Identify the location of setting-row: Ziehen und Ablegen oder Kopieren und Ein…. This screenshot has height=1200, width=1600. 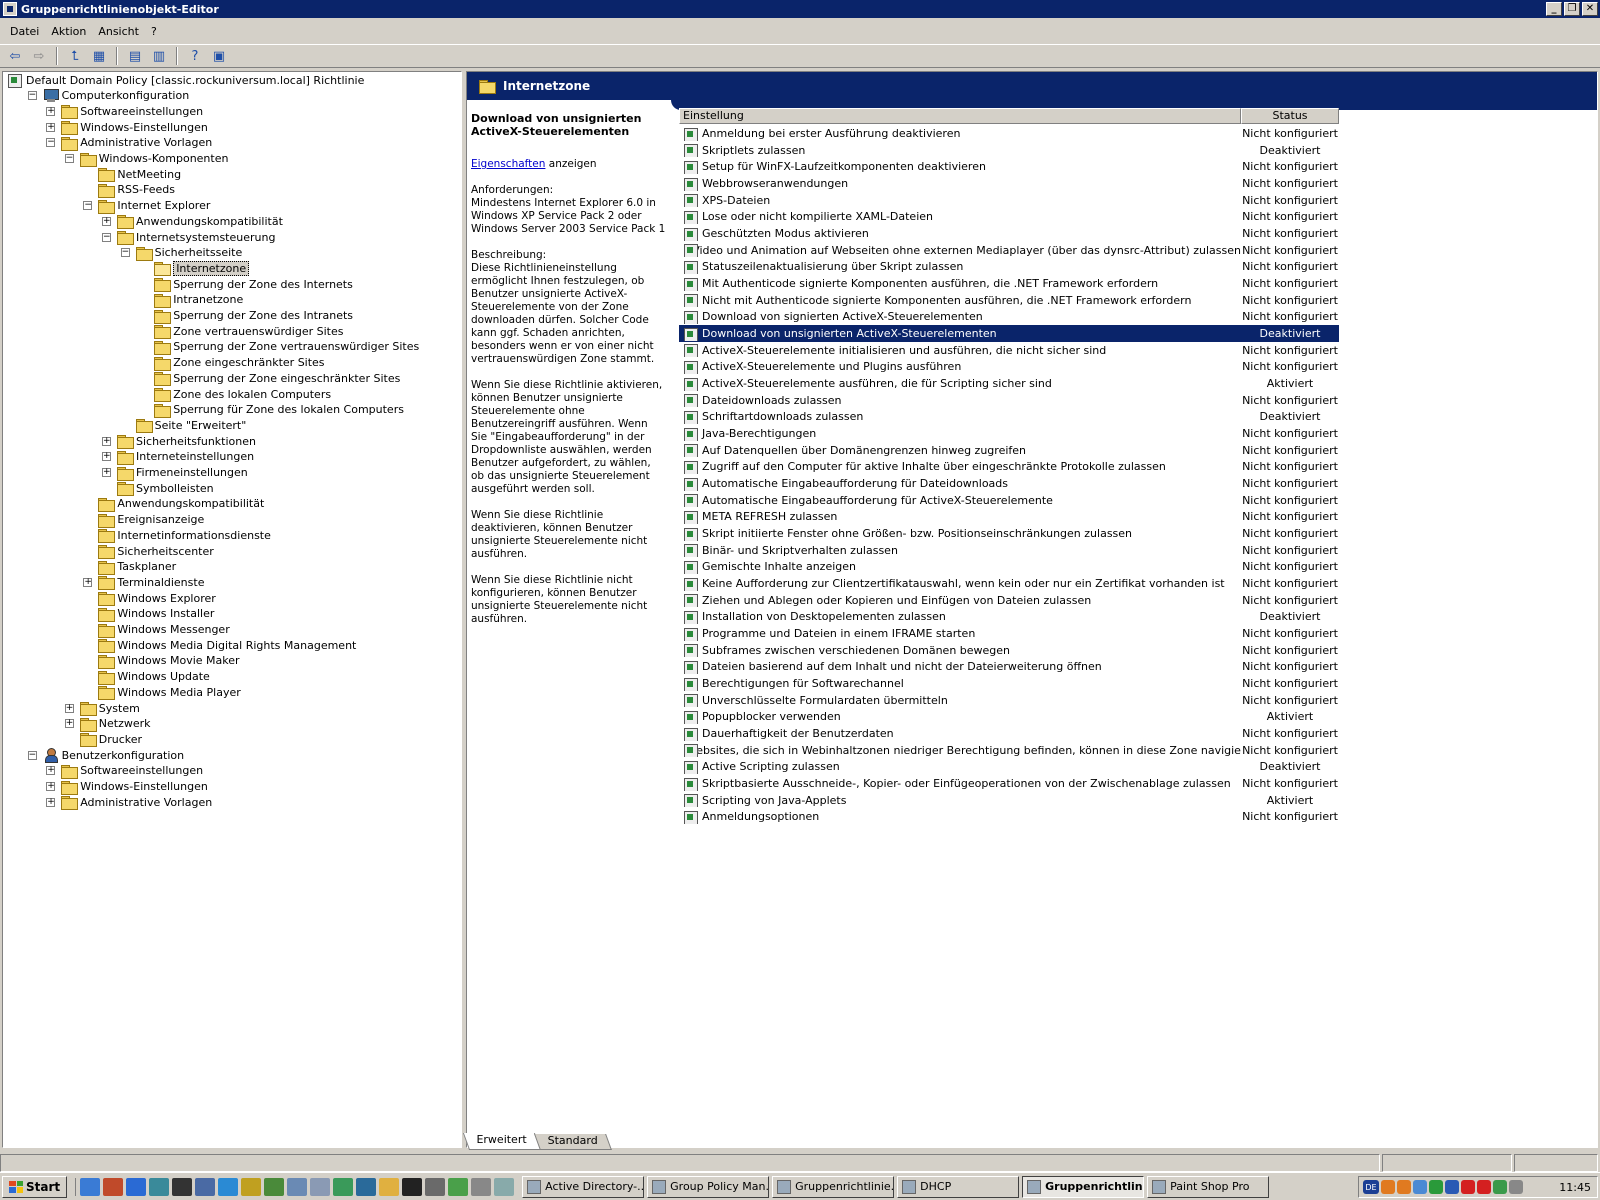
(1009, 600).